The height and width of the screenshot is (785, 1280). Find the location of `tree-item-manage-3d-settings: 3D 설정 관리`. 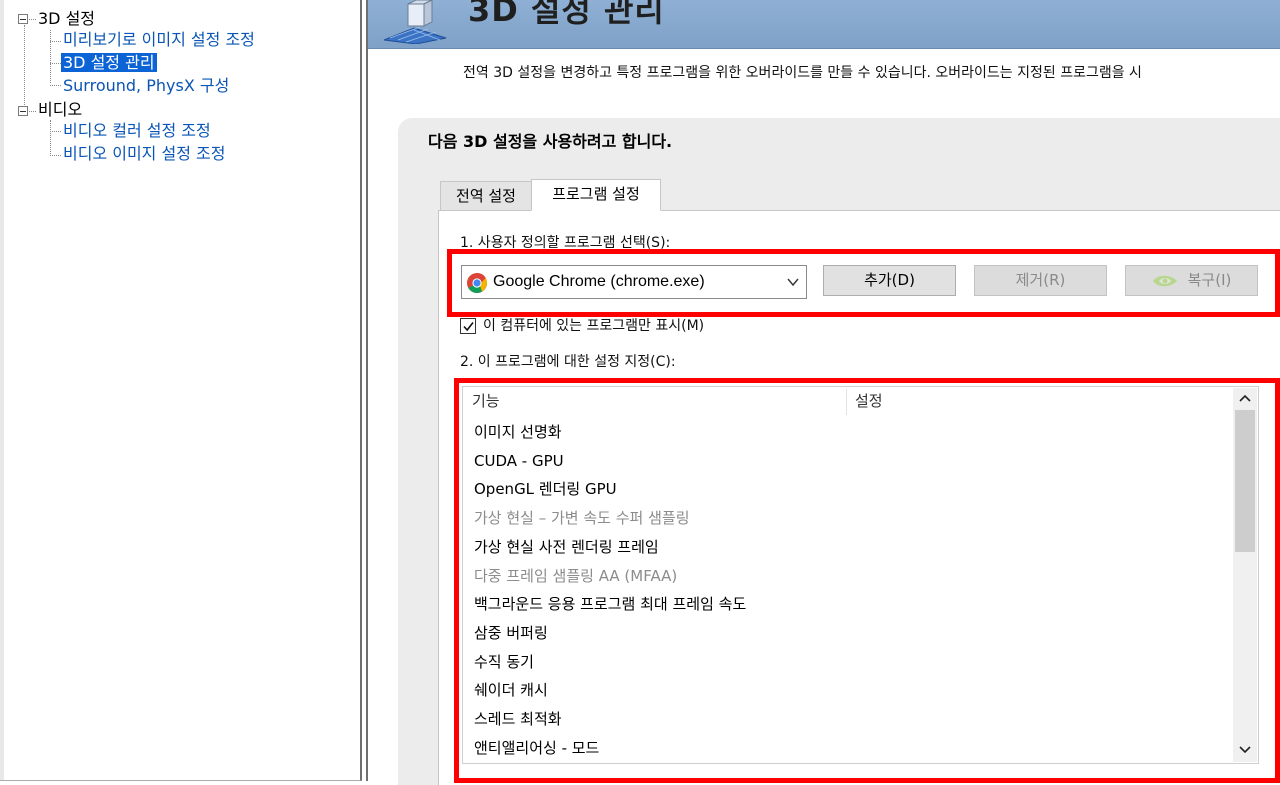

tree-item-manage-3d-settings: 3D 설정 관리 is located at coordinates (109, 63).